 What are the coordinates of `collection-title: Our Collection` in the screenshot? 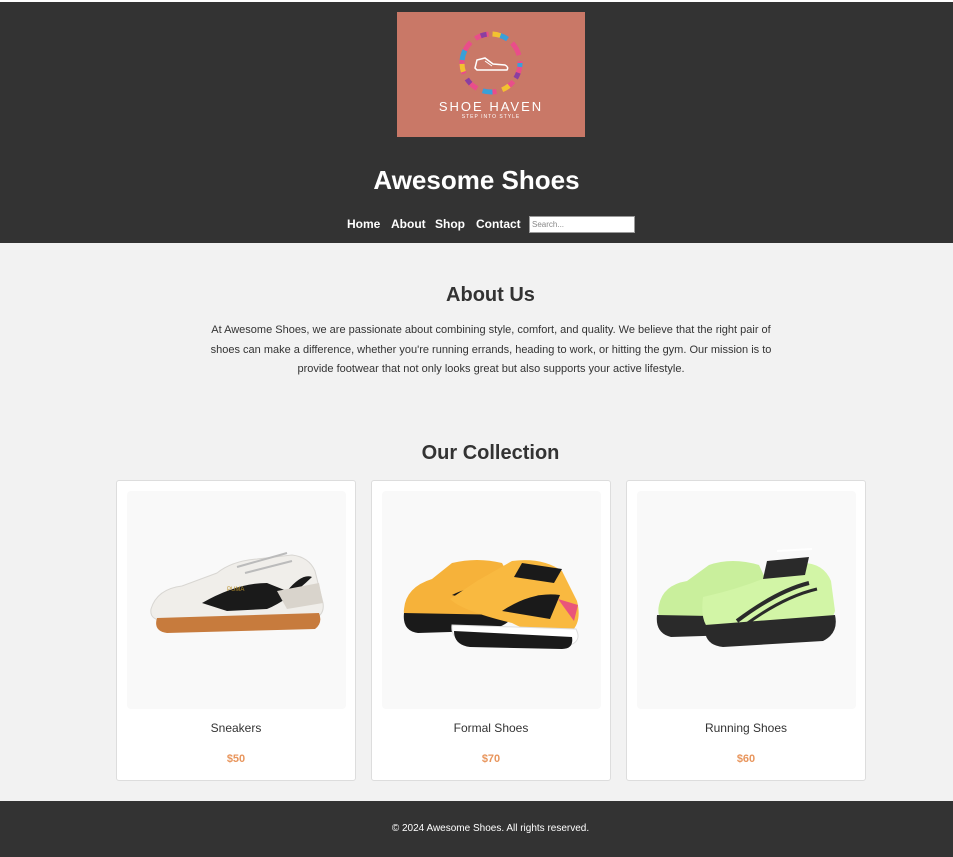 It's located at (490, 453).